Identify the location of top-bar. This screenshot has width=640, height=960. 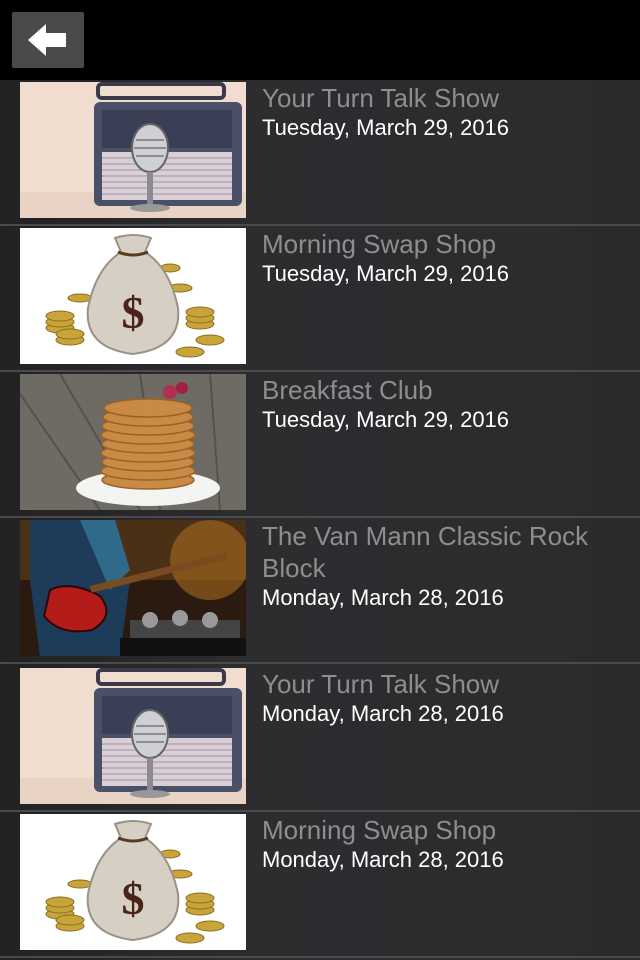
(320, 40).